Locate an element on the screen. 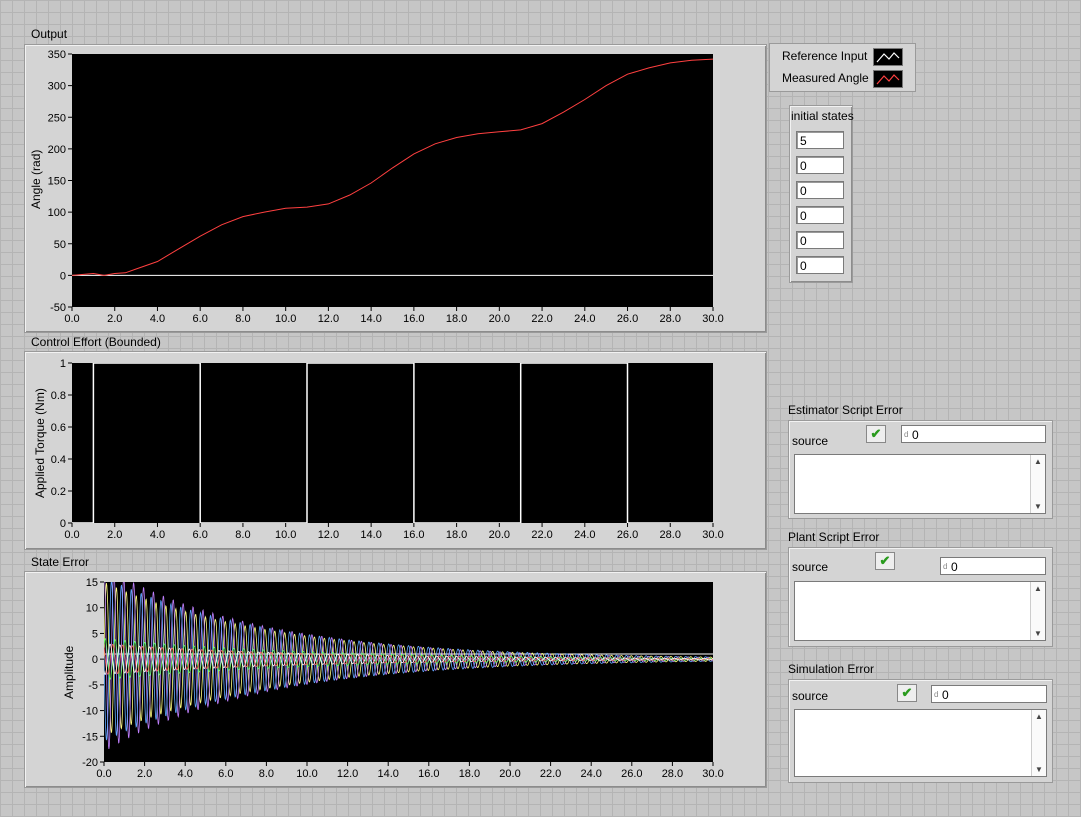  y-tick-label: -20 is located at coordinates (90, 763).